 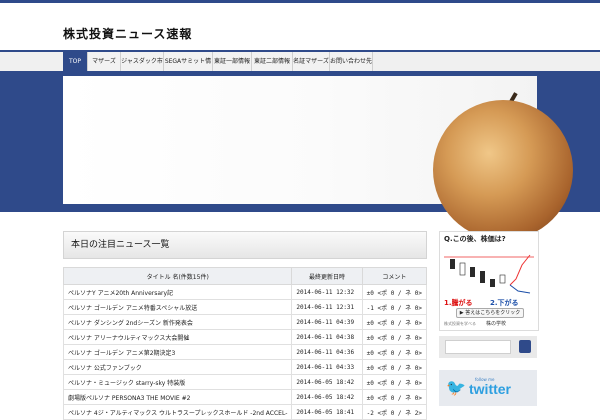 What do you see at coordinates (475, 239) in the screenshot?
I see `ad-question: Q.この後、株価は?` at bounding box center [475, 239].